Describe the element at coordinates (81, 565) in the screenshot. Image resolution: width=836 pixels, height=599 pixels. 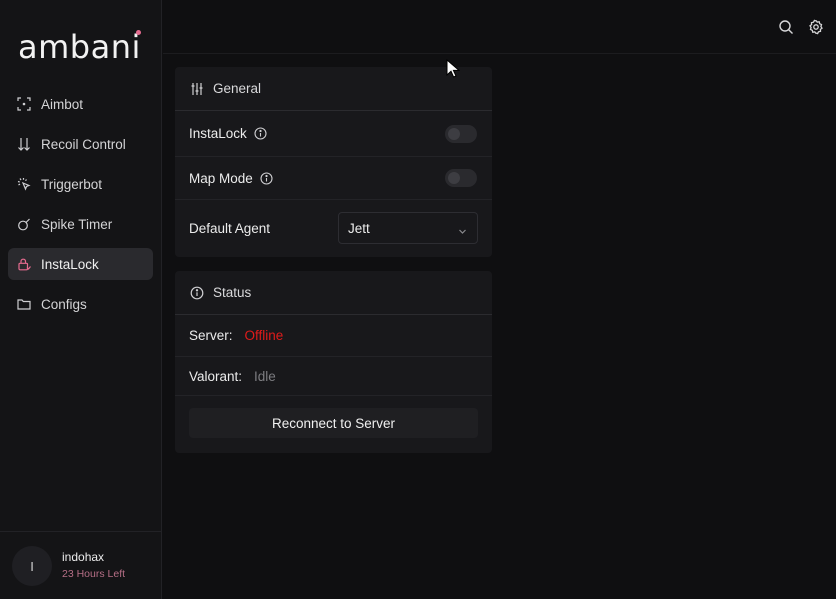
I see `user-panel: I indohax 23 Hours Left` at that location.